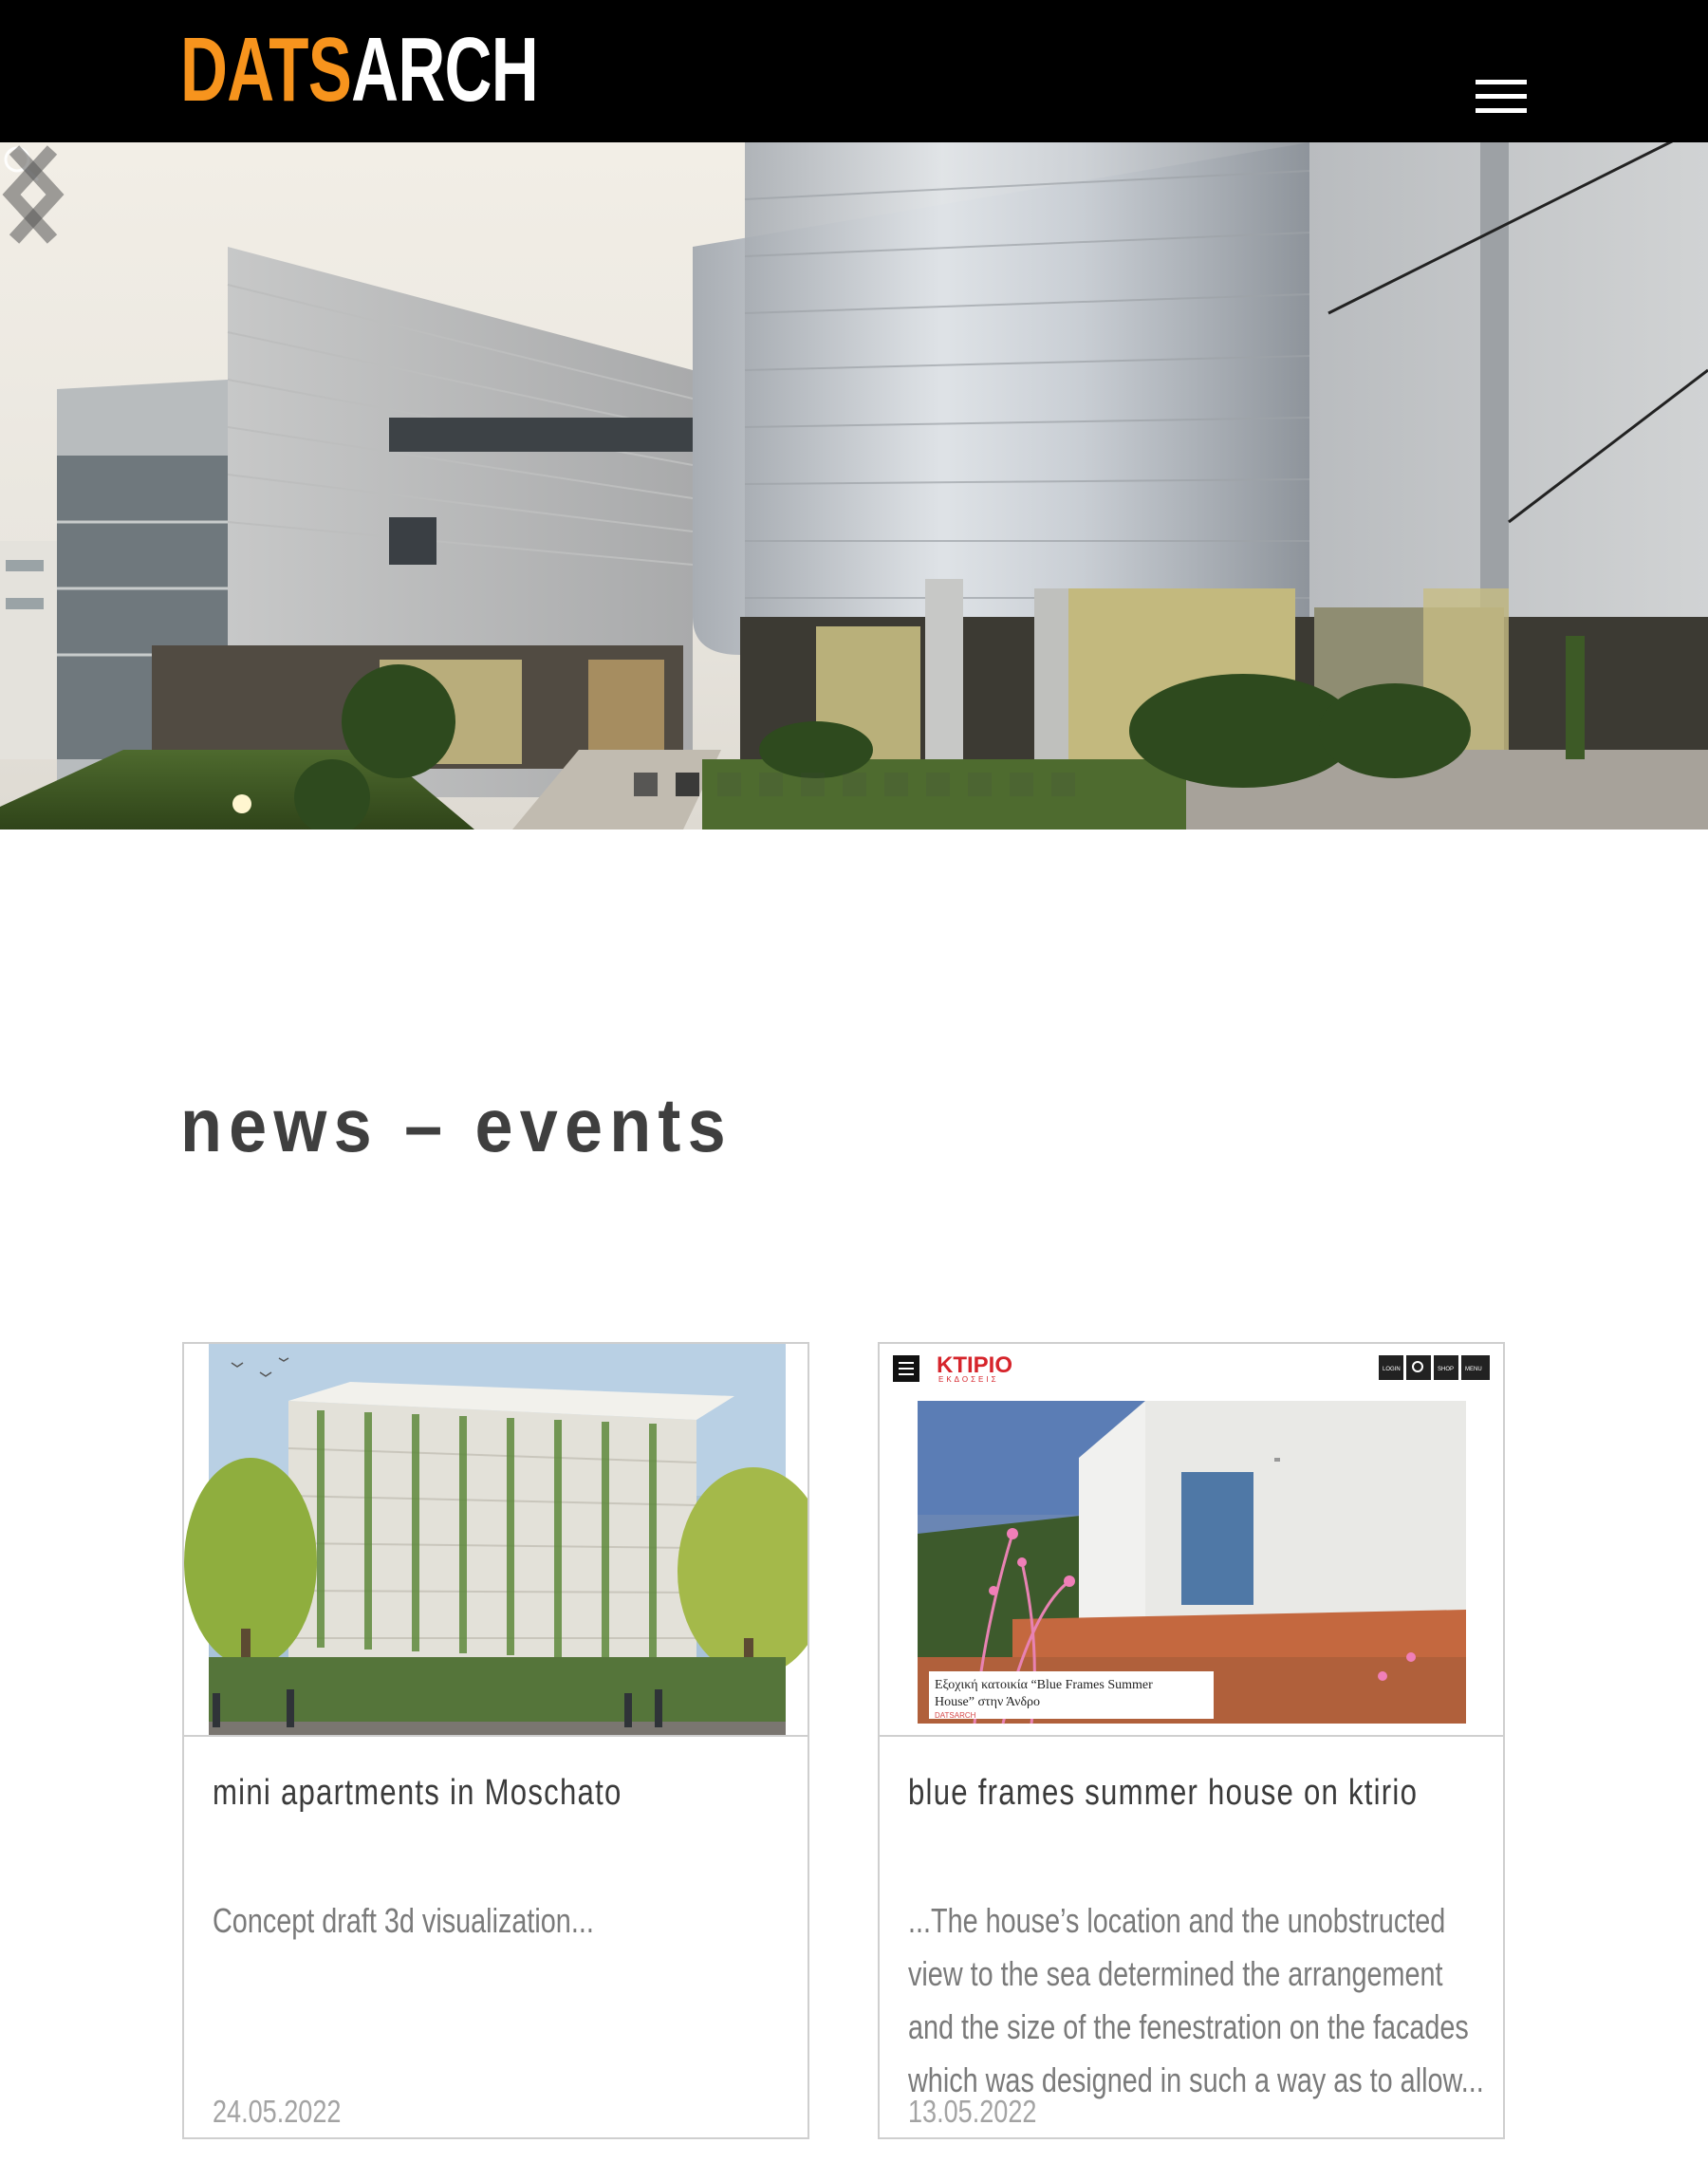  I want to click on logo-text-arch: ARCH, so click(445, 70).